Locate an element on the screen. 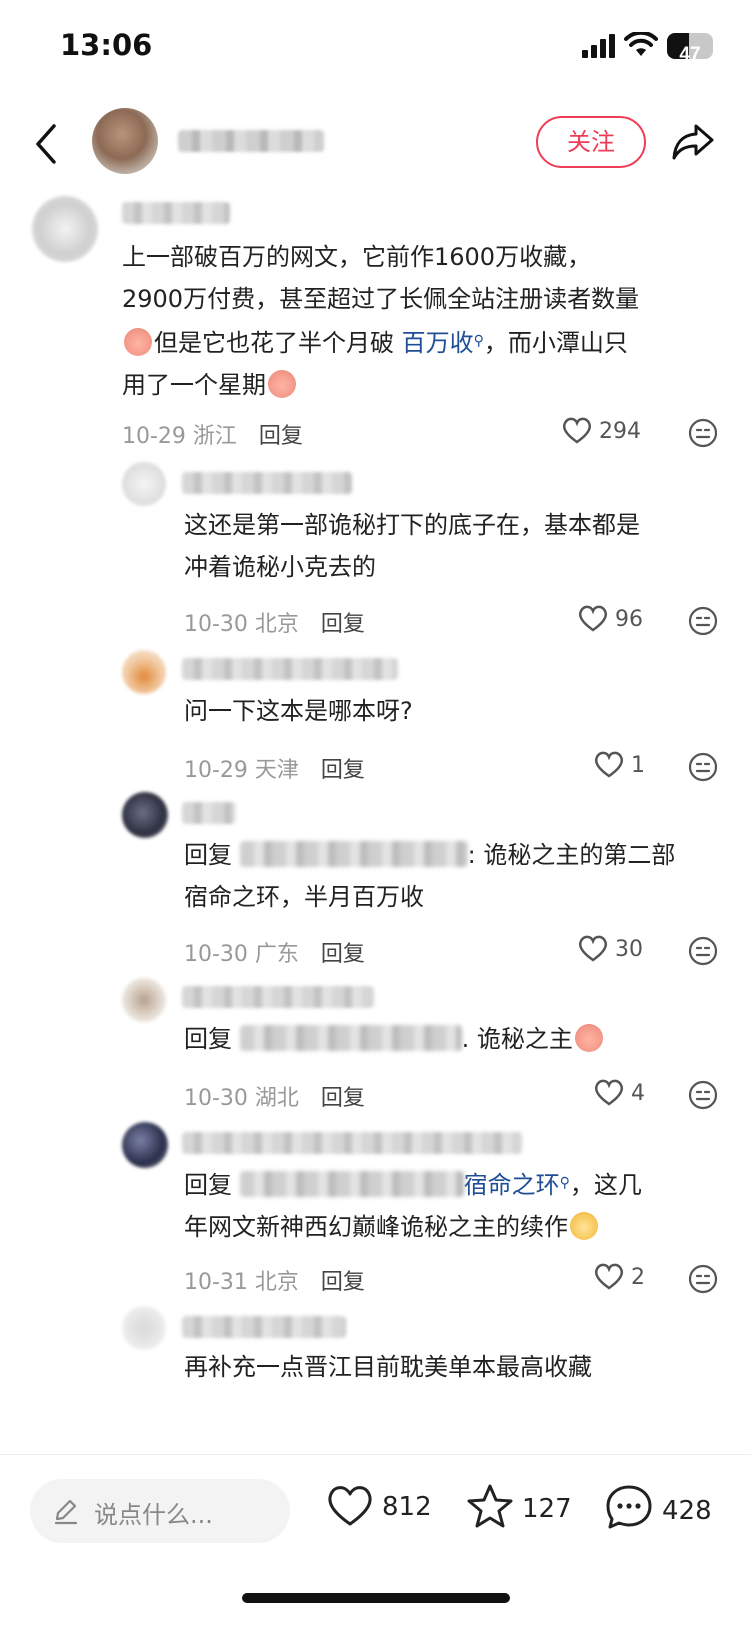 The width and height of the screenshot is (751, 1627). like-count: 1 is located at coordinates (638, 765).